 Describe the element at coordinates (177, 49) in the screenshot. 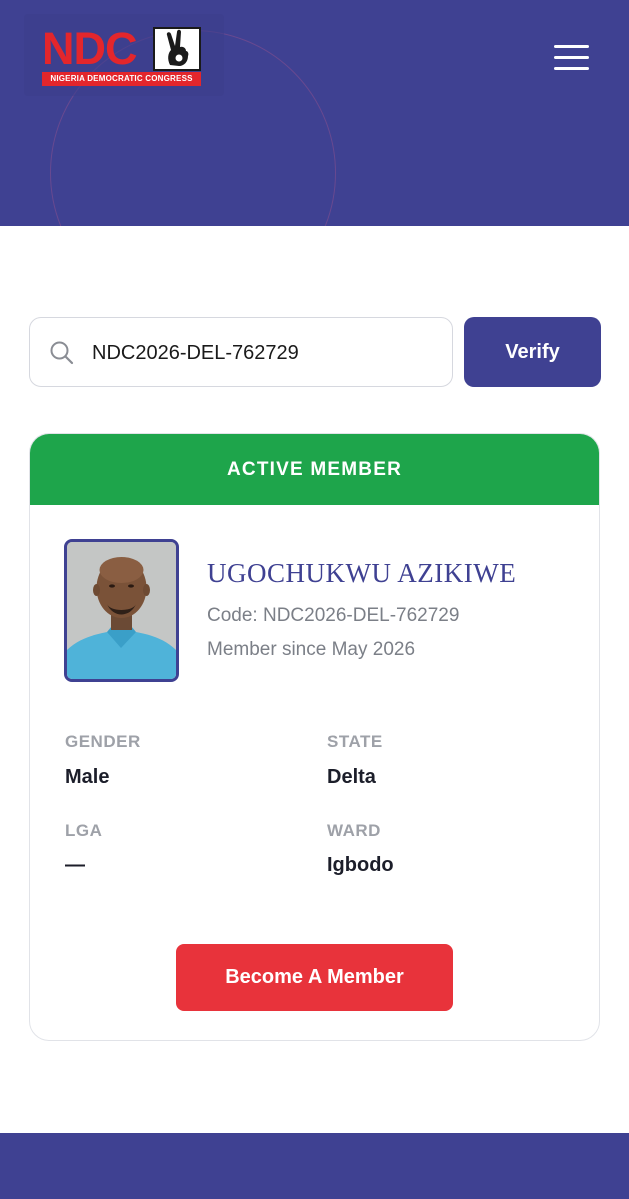

I see `victory-hand-icon` at that location.